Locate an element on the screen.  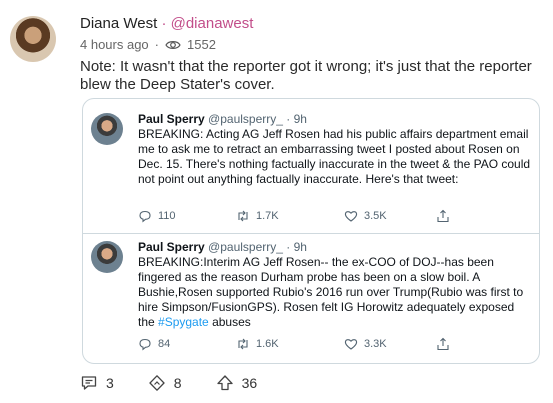
hashtag-link: #Spygate is located at coordinates (183, 322).